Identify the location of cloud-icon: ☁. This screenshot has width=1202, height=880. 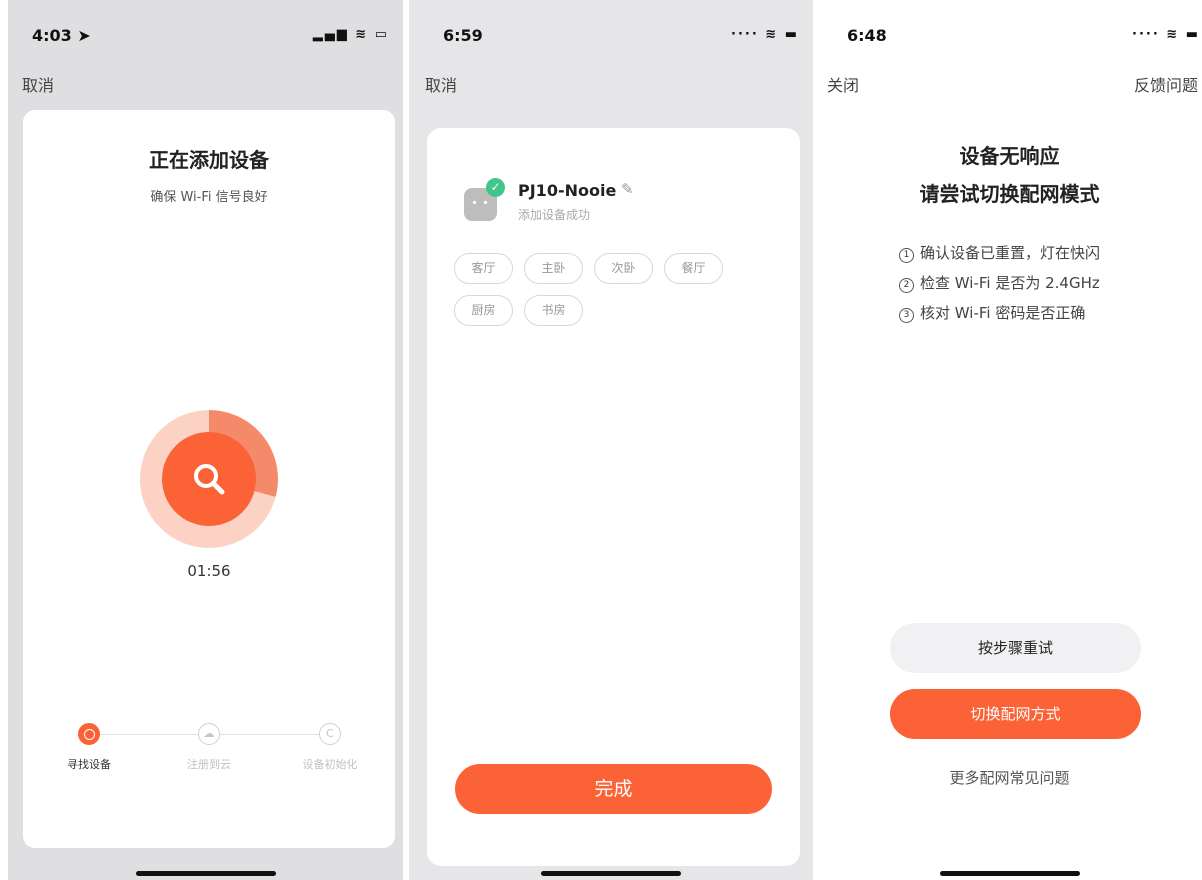
(209, 734).